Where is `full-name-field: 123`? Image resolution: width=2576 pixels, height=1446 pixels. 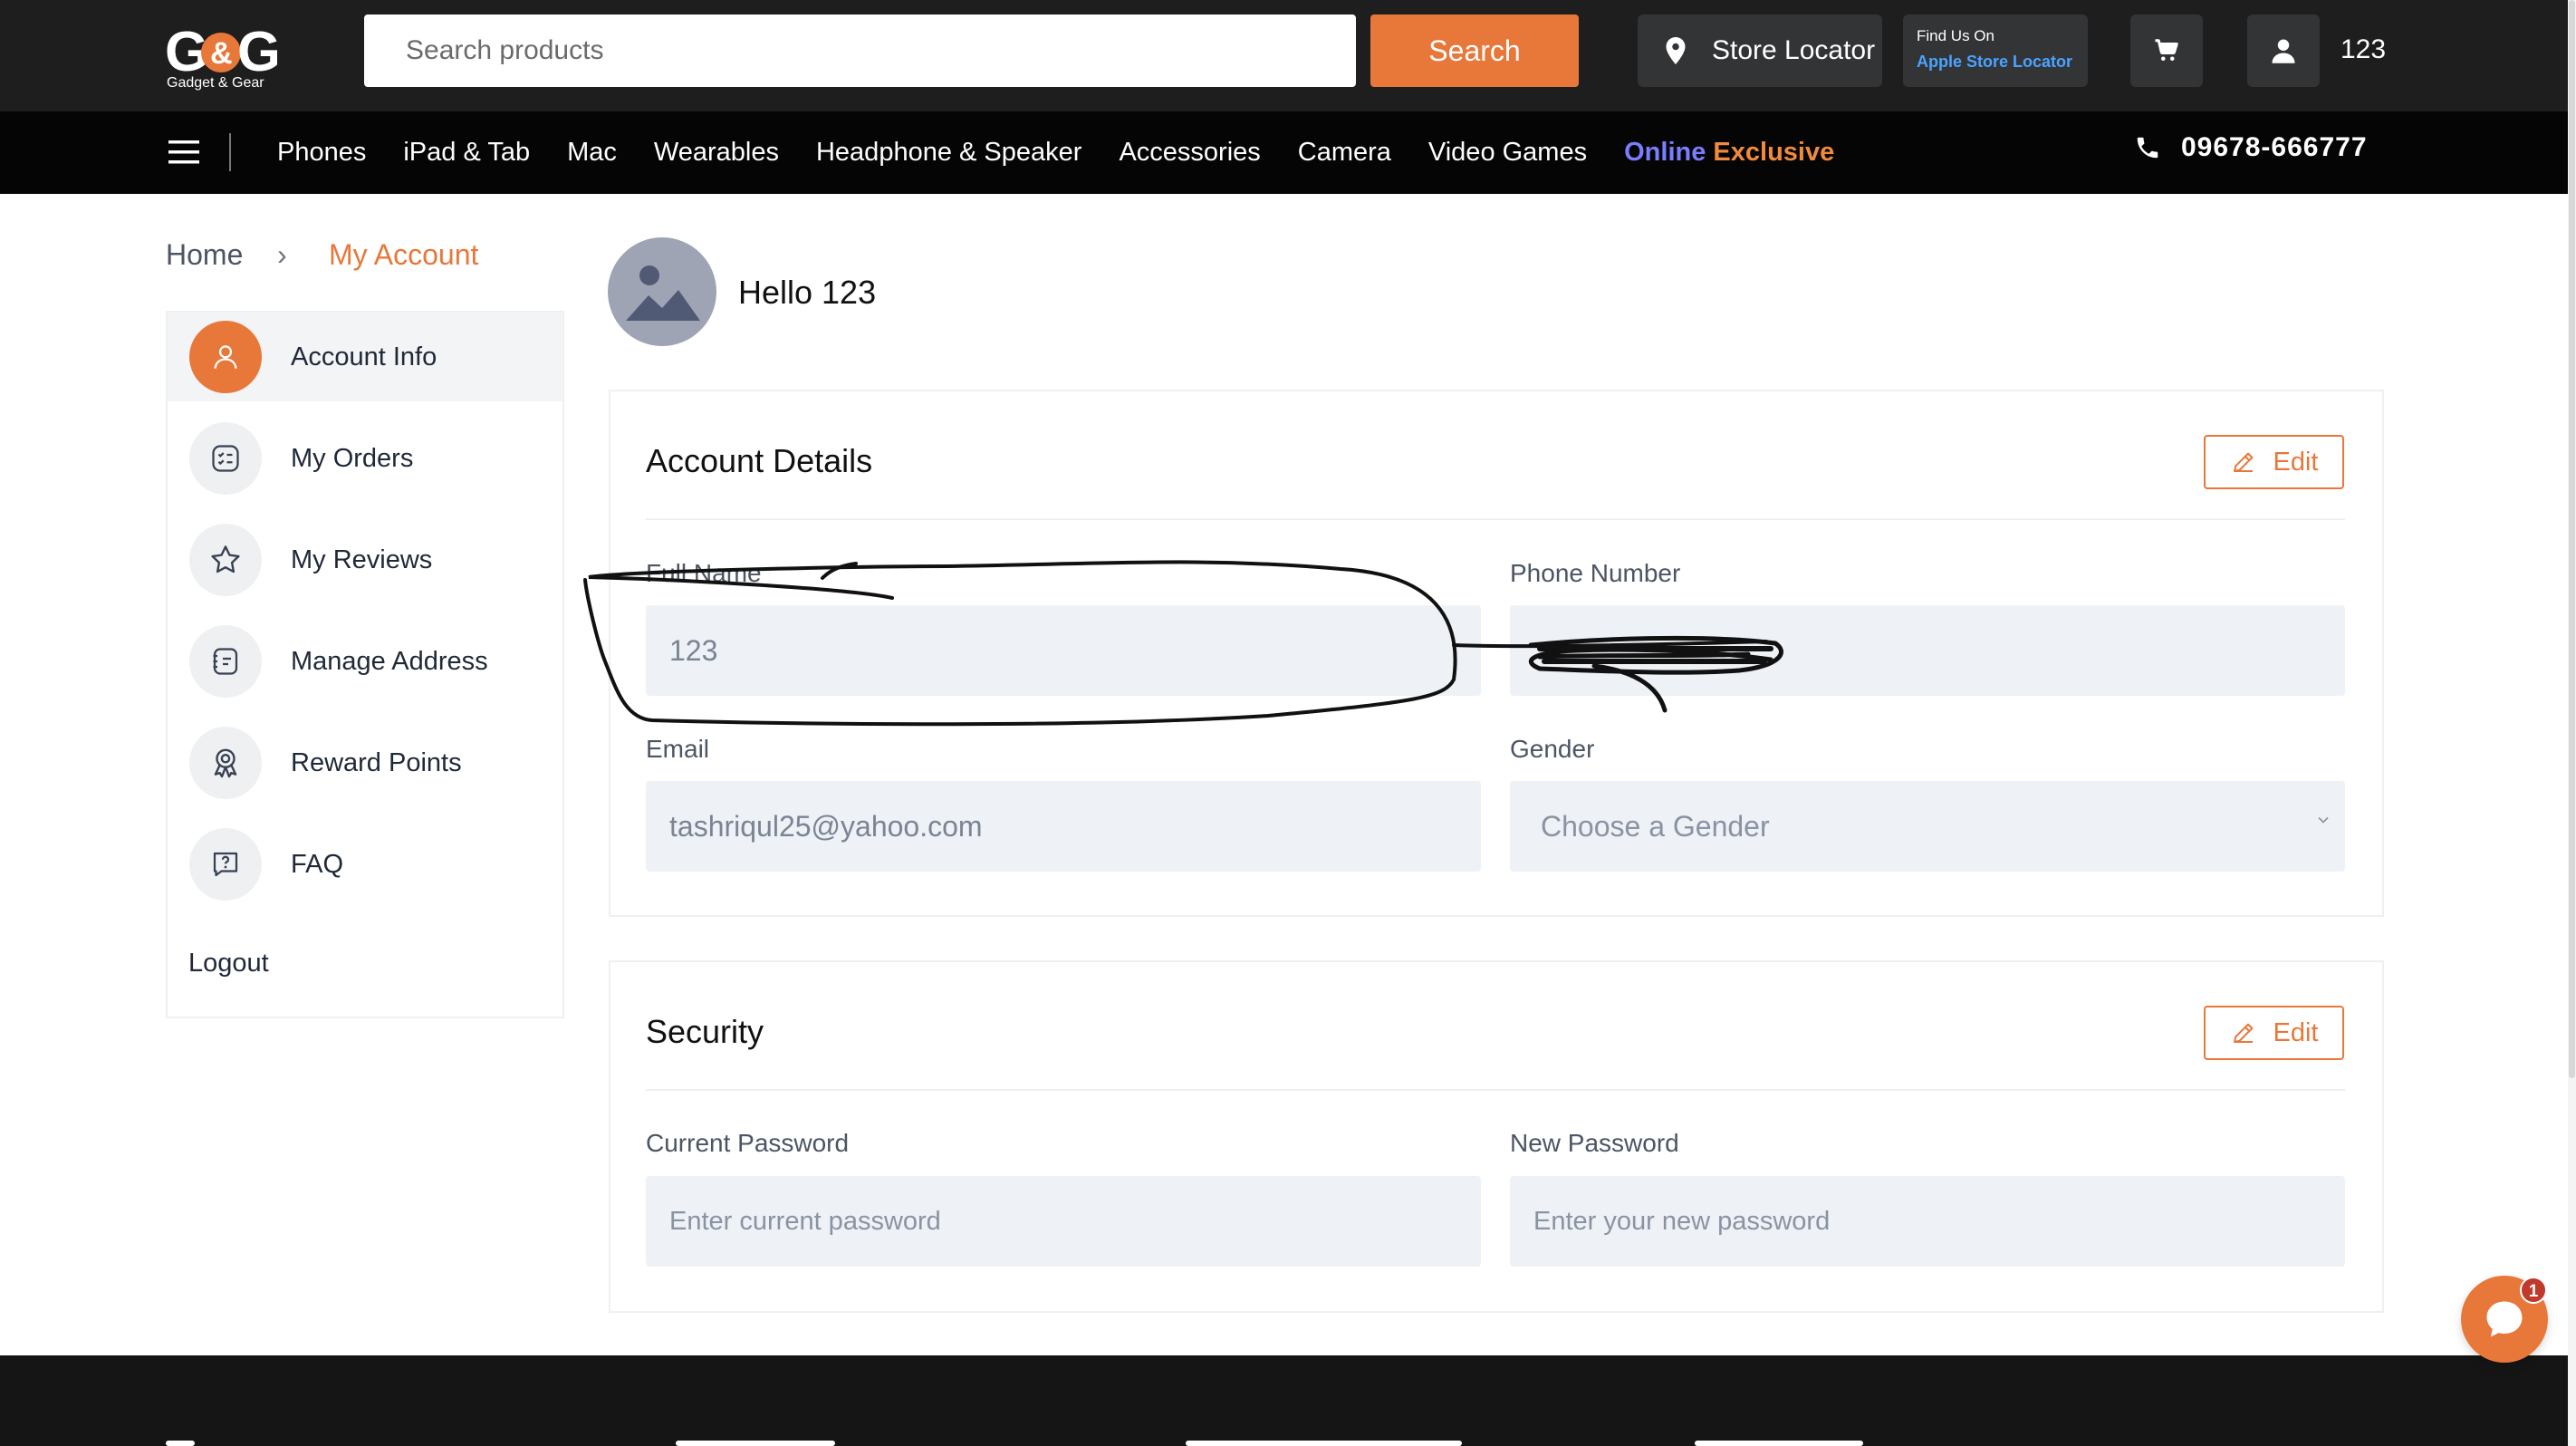 full-name-field: 123 is located at coordinates (1063, 650).